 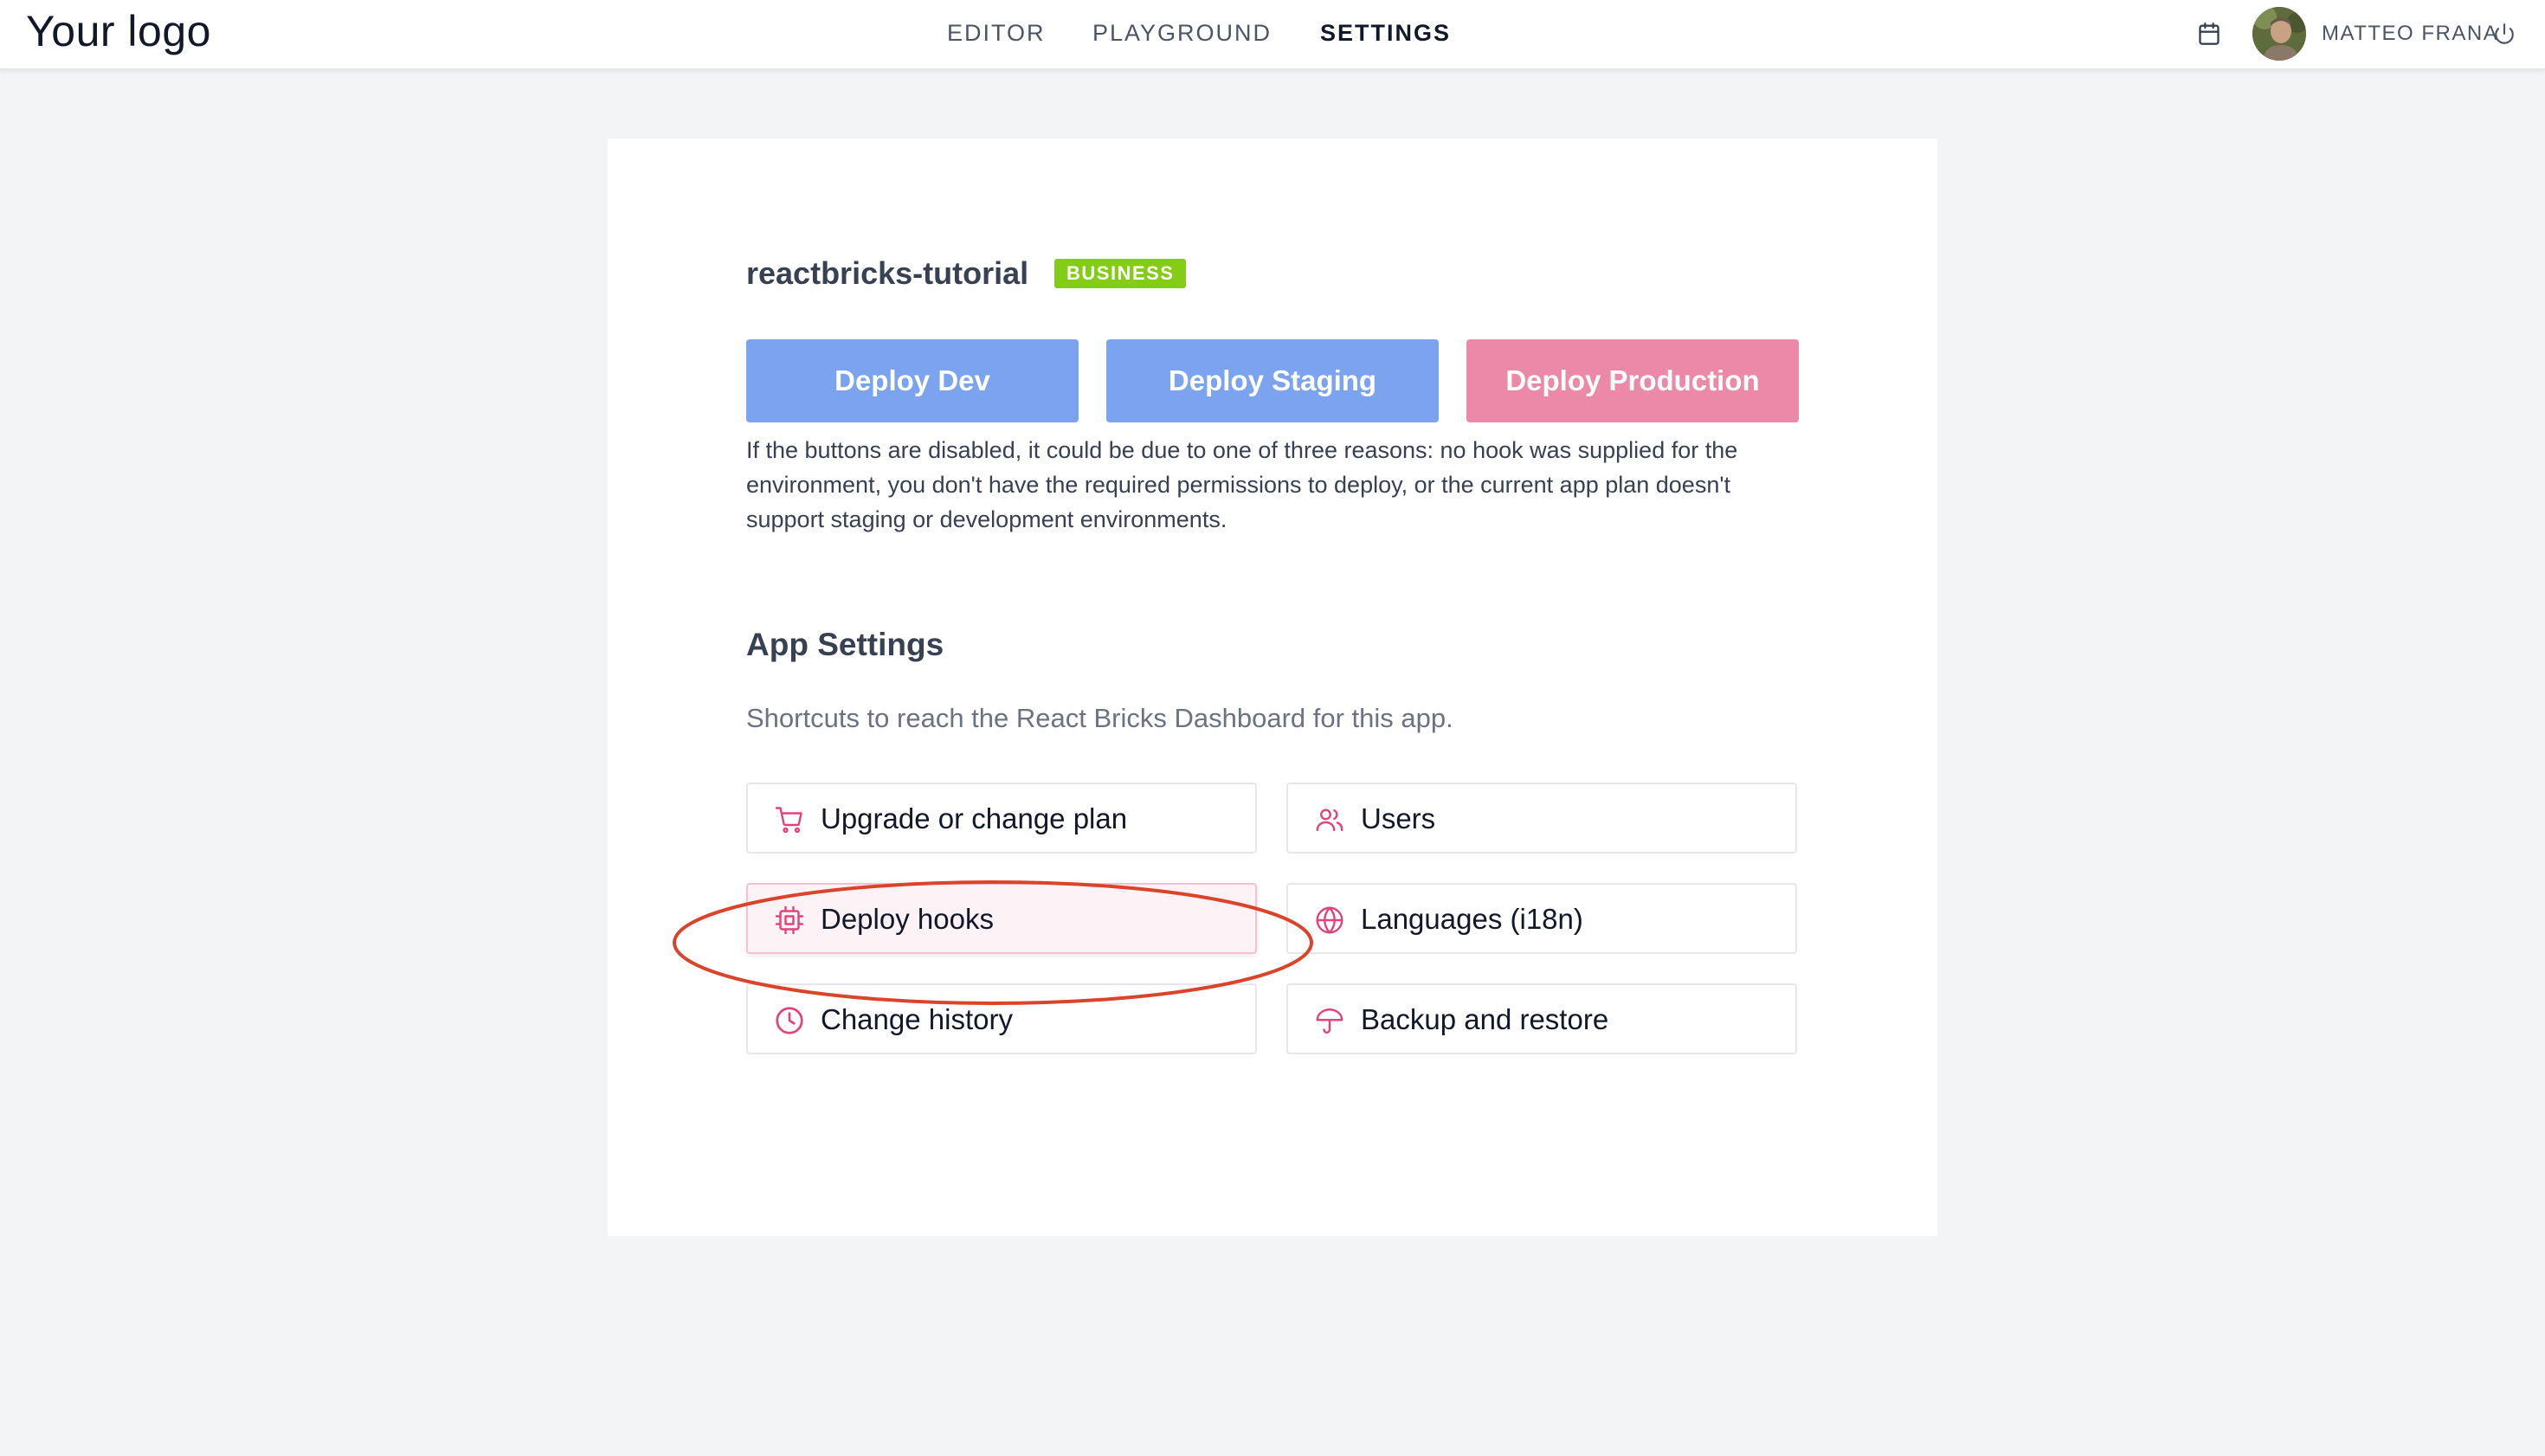 What do you see at coordinates (917, 1019) in the screenshot?
I see `change-history-label: Change history` at bounding box center [917, 1019].